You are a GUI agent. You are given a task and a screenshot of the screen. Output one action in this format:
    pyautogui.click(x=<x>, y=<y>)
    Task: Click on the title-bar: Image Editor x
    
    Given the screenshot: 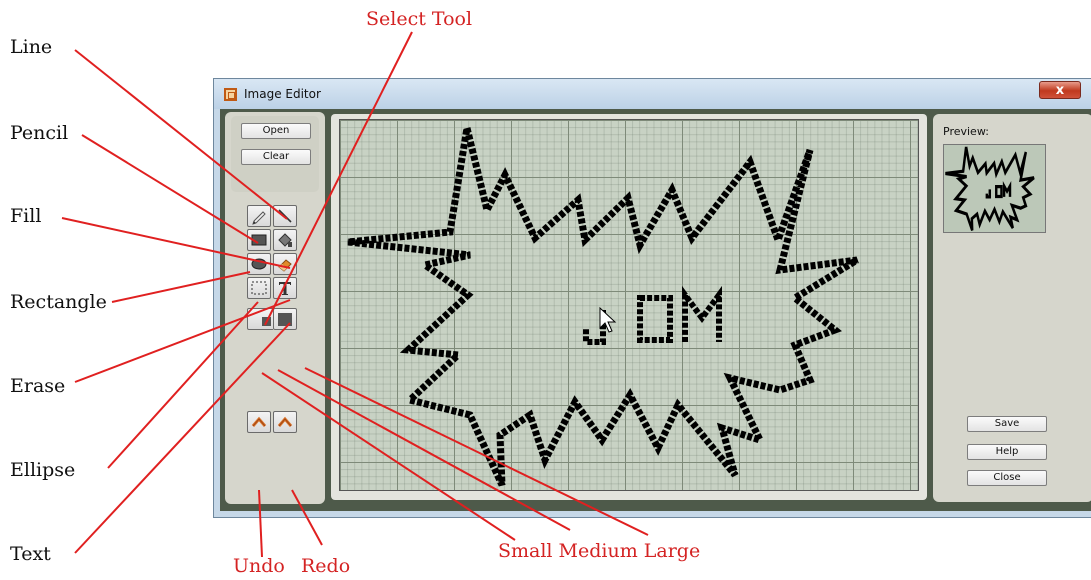 What is the action you would take?
    pyautogui.click(x=652, y=94)
    